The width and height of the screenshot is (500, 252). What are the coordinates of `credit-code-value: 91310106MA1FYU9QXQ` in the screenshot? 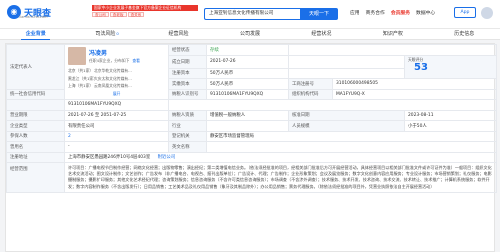 It's located at (116, 105).